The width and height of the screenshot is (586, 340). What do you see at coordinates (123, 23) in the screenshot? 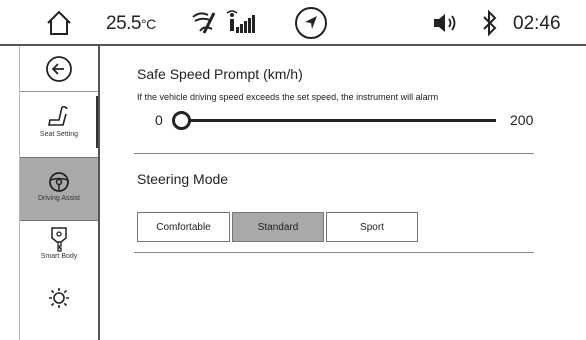
I see `temperature-value: 25.5` at bounding box center [123, 23].